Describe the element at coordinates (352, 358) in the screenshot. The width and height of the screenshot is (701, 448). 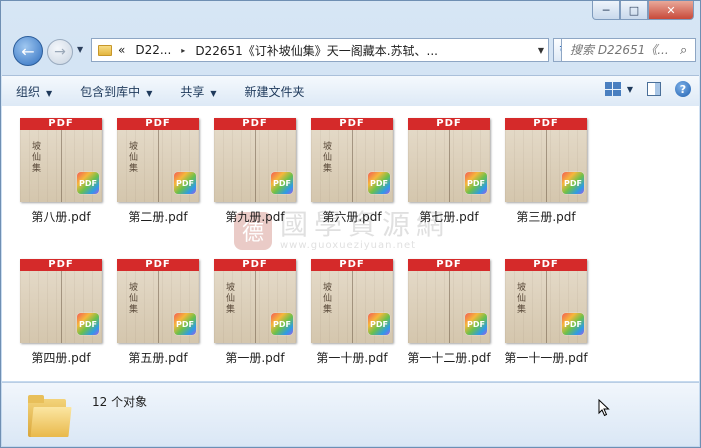
I see `file-name: 第一十册.pdf` at that location.